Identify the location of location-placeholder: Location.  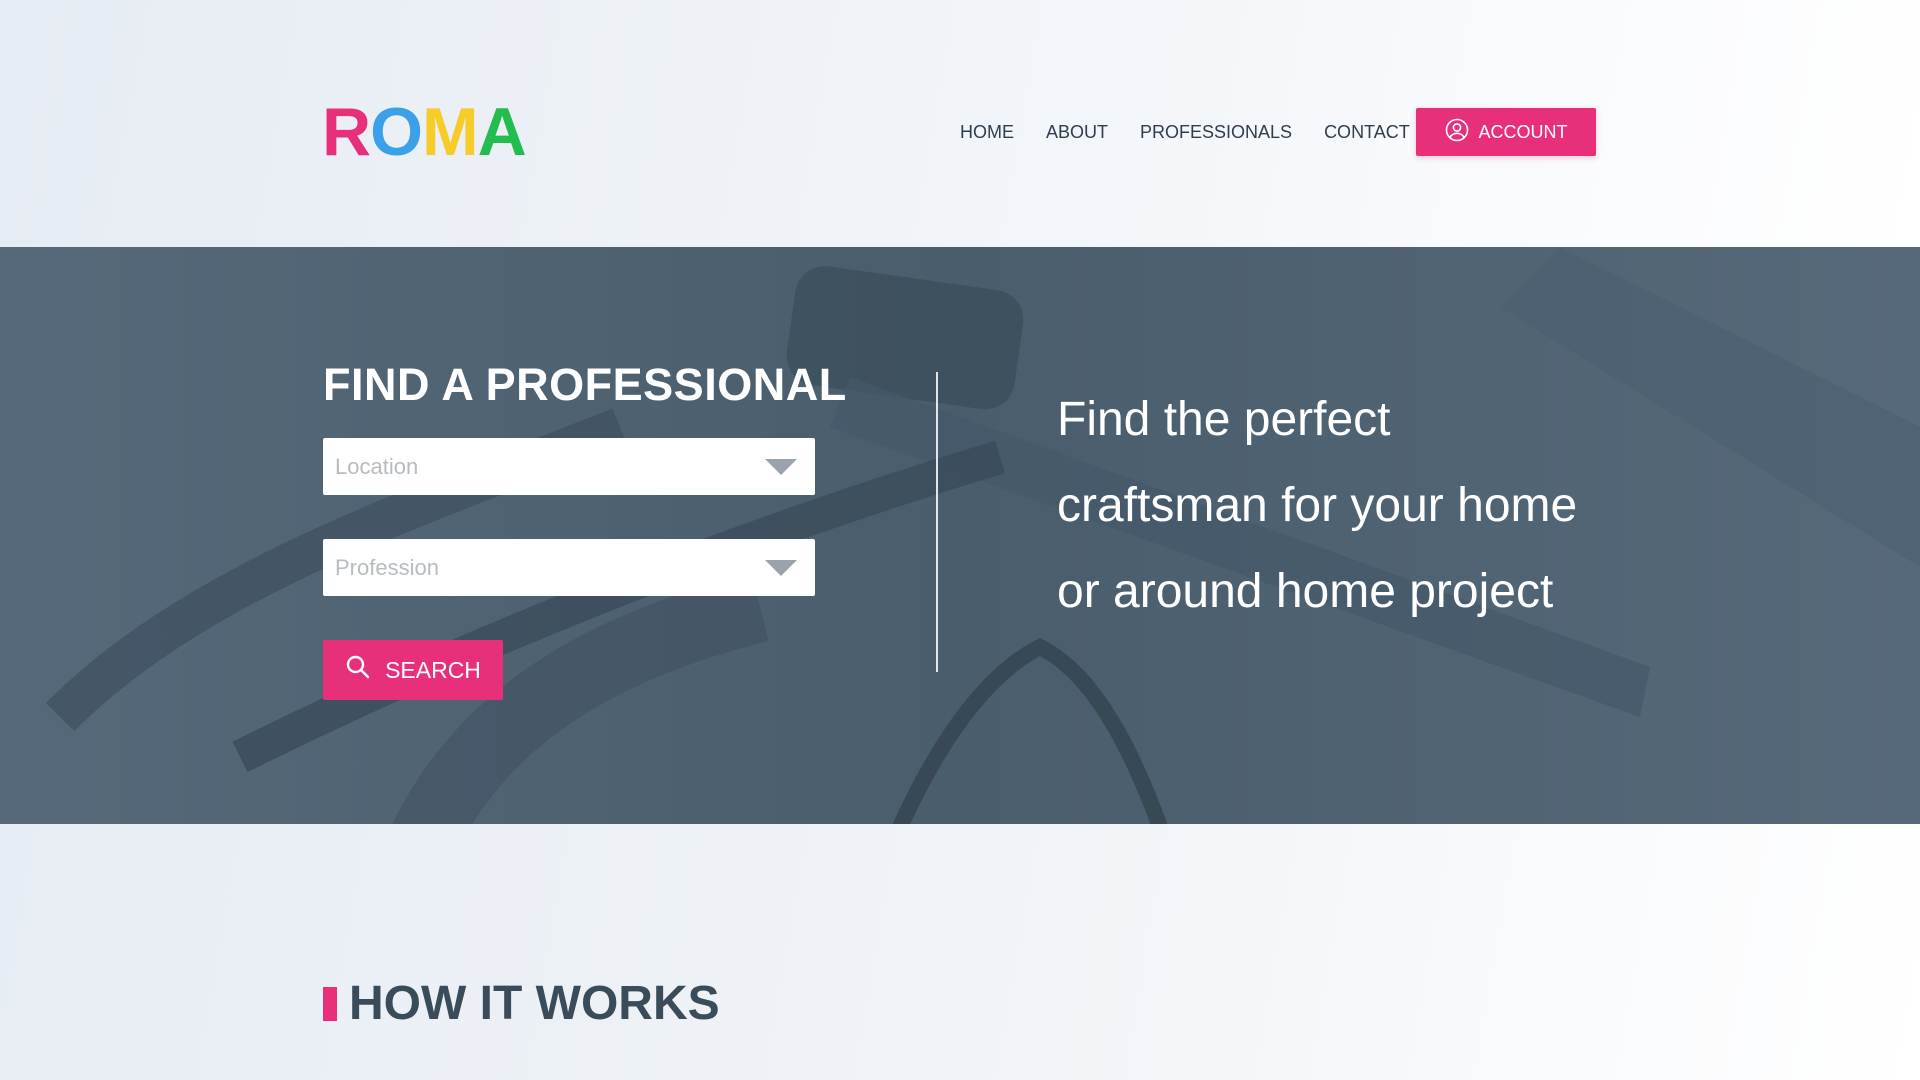
(377, 466).